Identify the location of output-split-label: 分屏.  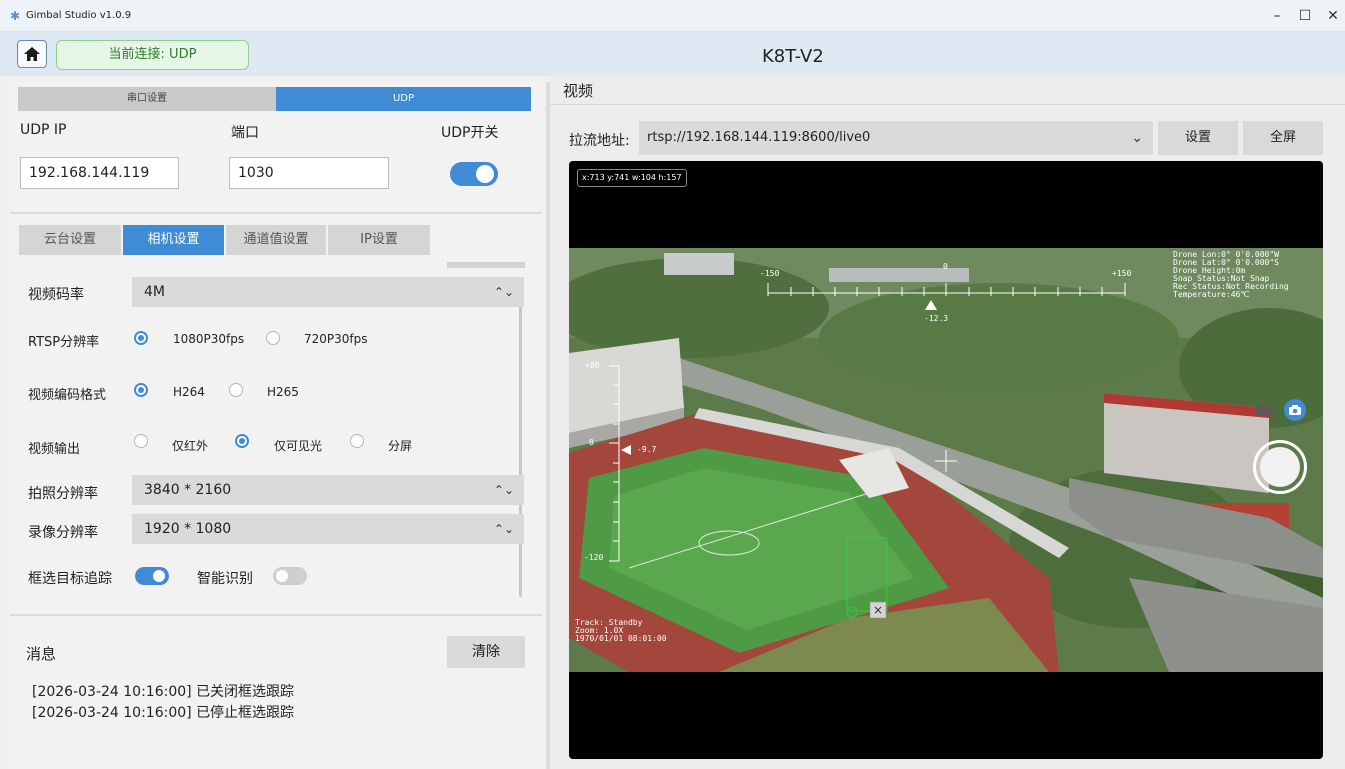
(400, 446).